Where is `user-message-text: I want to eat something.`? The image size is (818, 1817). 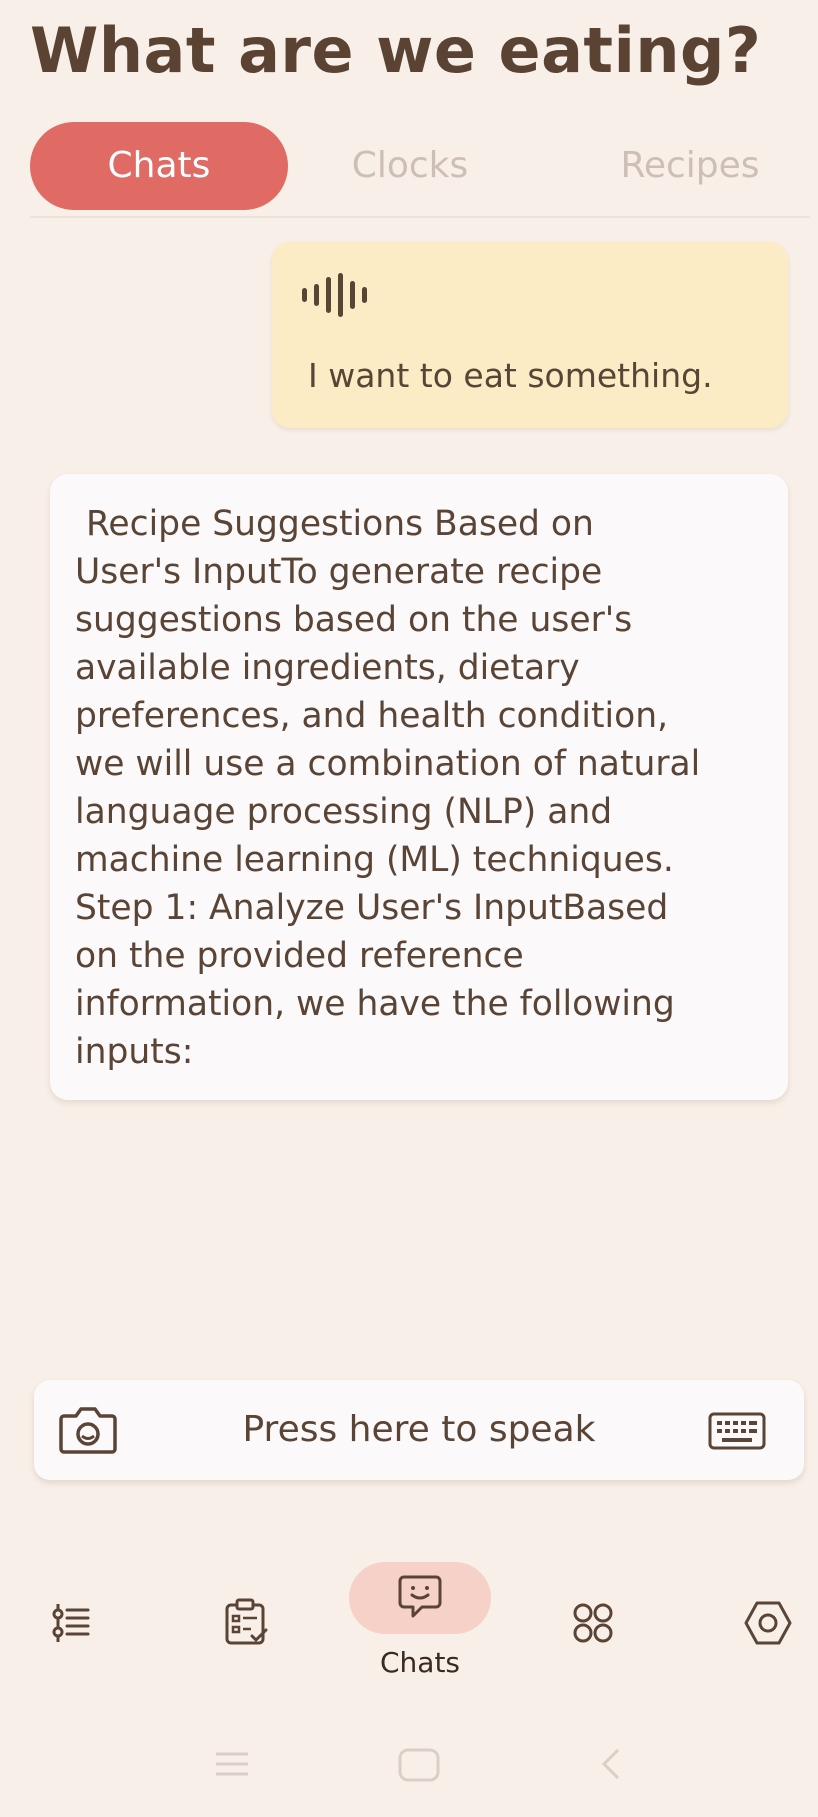 user-message-text: I want to eat something. is located at coordinates (510, 375).